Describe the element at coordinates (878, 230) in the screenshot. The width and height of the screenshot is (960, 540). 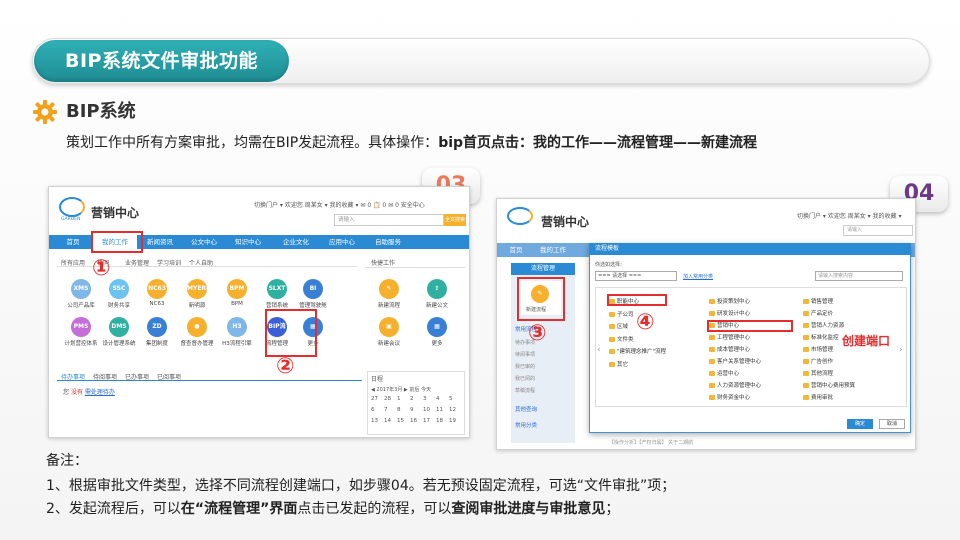
I see `search-input: 请输入` at that location.